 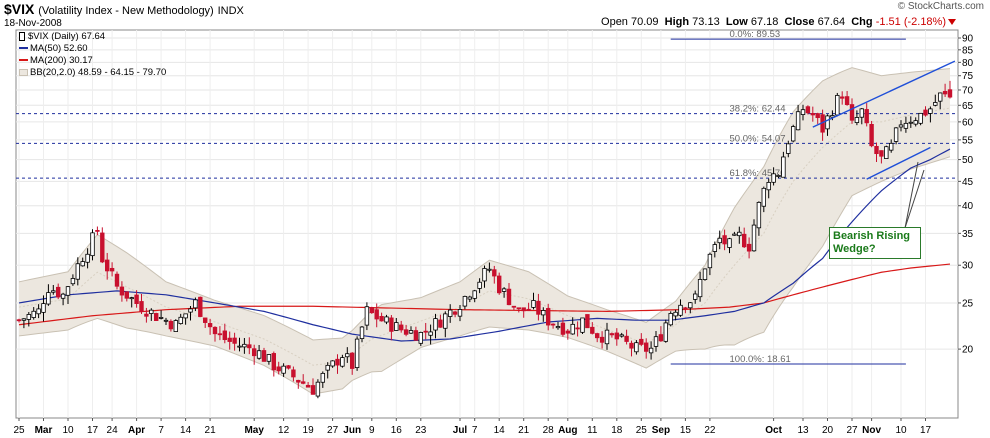 I want to click on fib-label: 0.0%: 89.53, so click(x=755, y=34).